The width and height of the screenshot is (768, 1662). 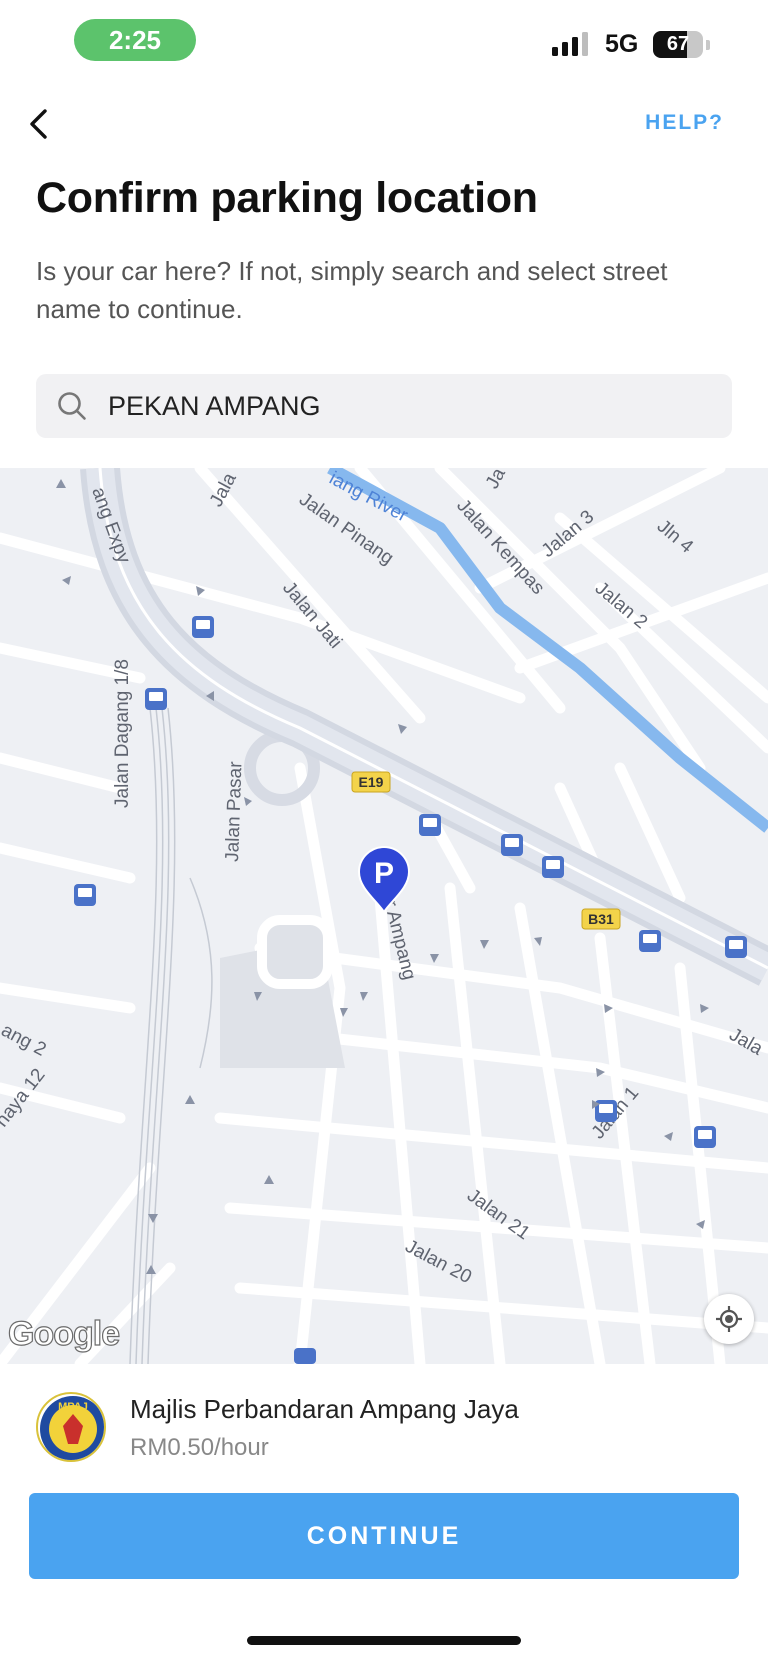 What do you see at coordinates (384, 873) in the screenshot?
I see `parking-pin-letter: P` at bounding box center [384, 873].